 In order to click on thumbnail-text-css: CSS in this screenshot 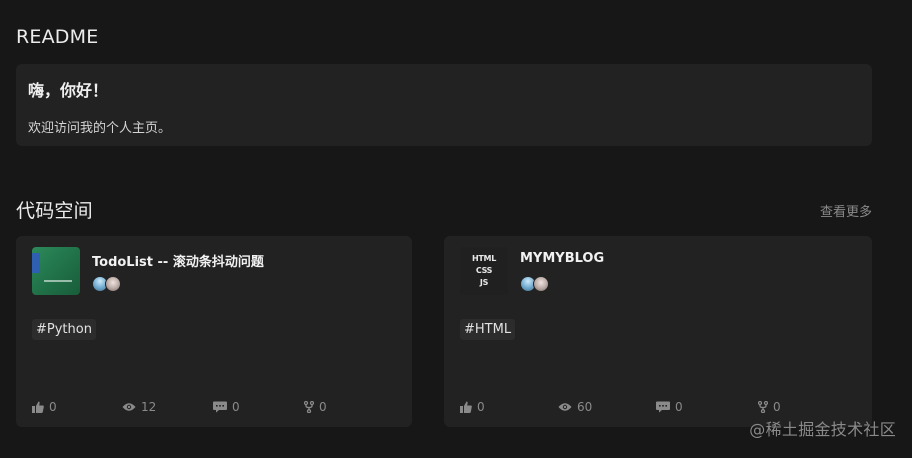, I will do `click(484, 270)`.